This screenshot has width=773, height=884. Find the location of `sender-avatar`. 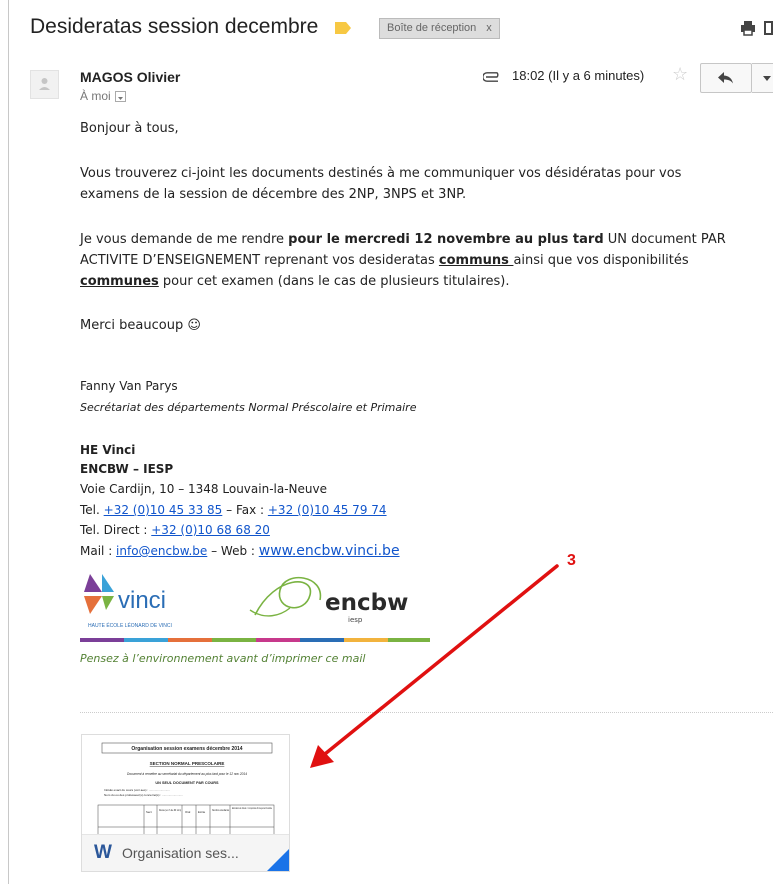

sender-avatar is located at coordinates (44, 84).